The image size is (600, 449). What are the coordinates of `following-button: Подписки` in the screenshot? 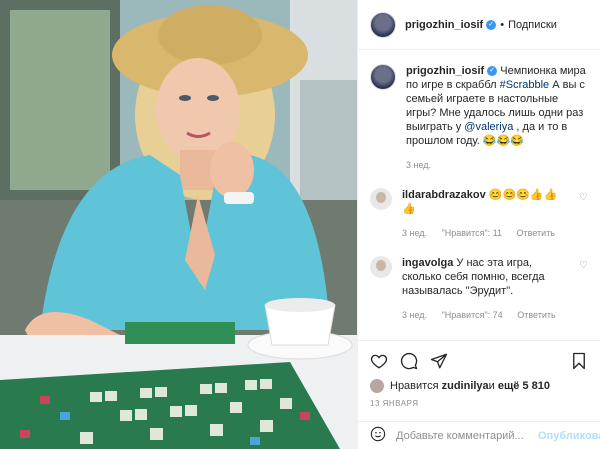 It's located at (532, 25).